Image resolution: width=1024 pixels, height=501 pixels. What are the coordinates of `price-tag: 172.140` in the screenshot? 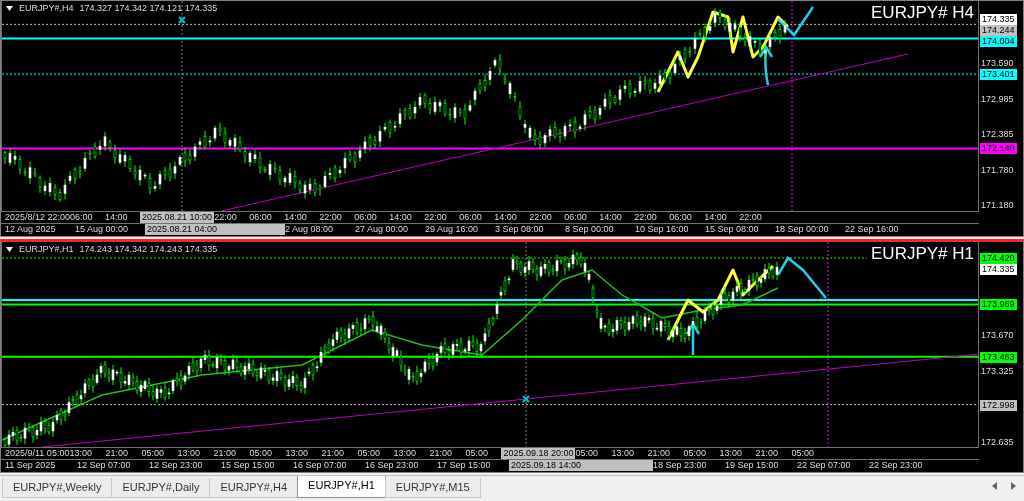 It's located at (998, 149).